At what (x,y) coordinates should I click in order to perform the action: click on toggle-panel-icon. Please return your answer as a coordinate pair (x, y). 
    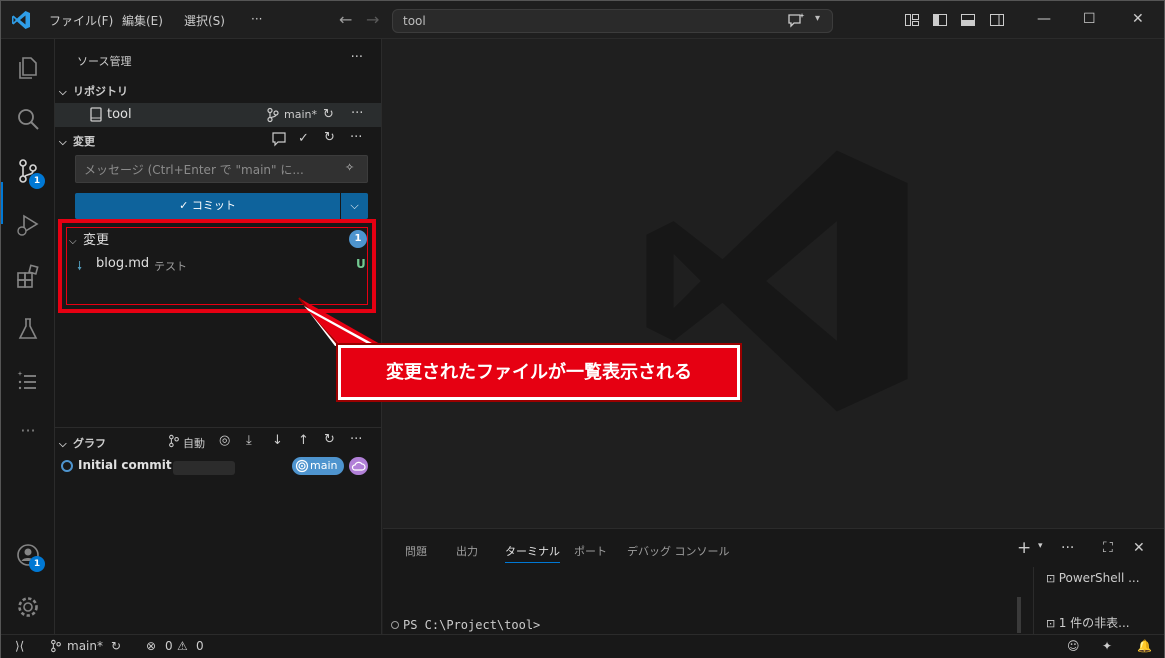
    Looking at the image, I should click on (968, 20).